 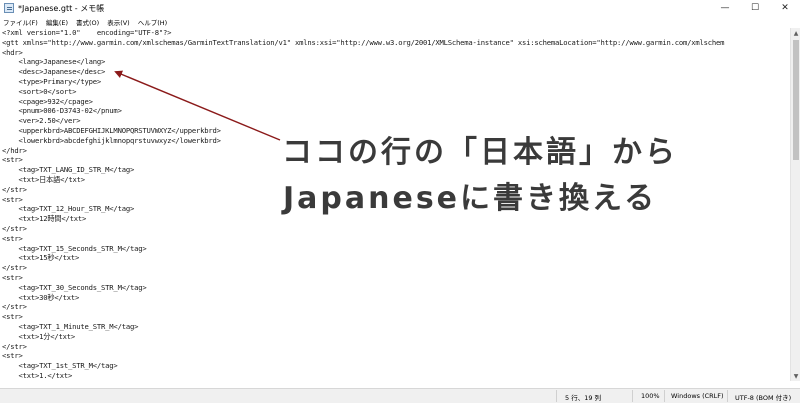 I want to click on window-title: *Japanese.gtt - メモ帳, so click(x=61, y=8).